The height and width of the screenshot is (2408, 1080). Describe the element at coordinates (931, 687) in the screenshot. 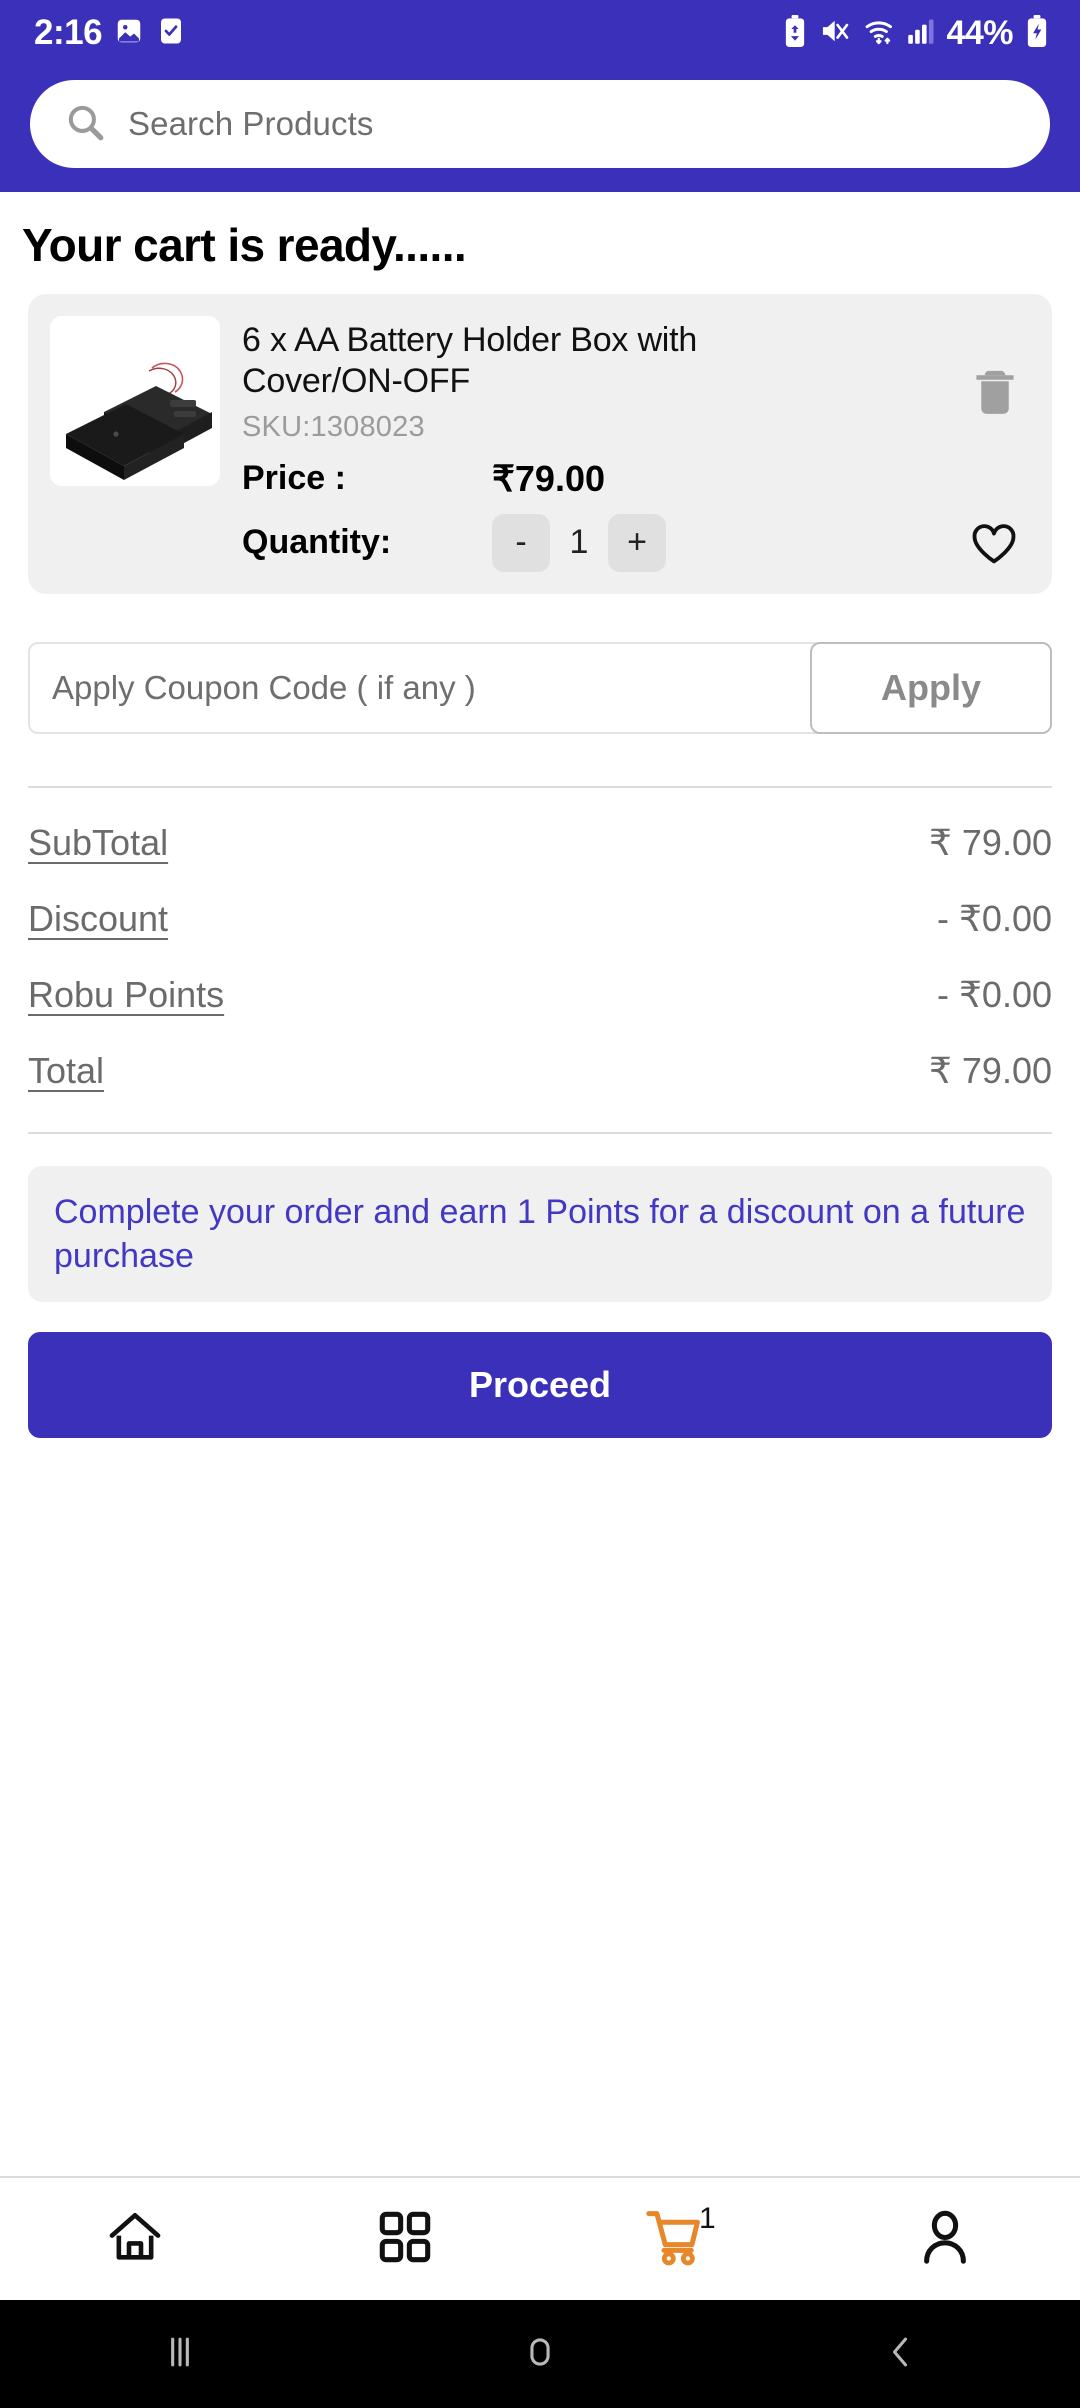

I see `apply-coupon-button: Apply` at that location.